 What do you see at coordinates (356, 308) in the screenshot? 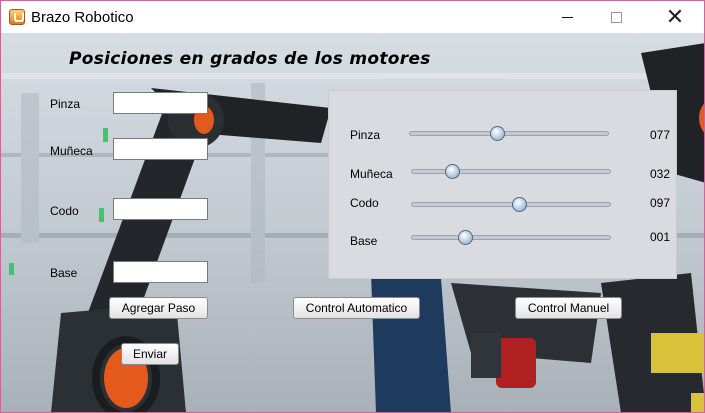
I see `control-automatico-button: Control Automatico` at bounding box center [356, 308].